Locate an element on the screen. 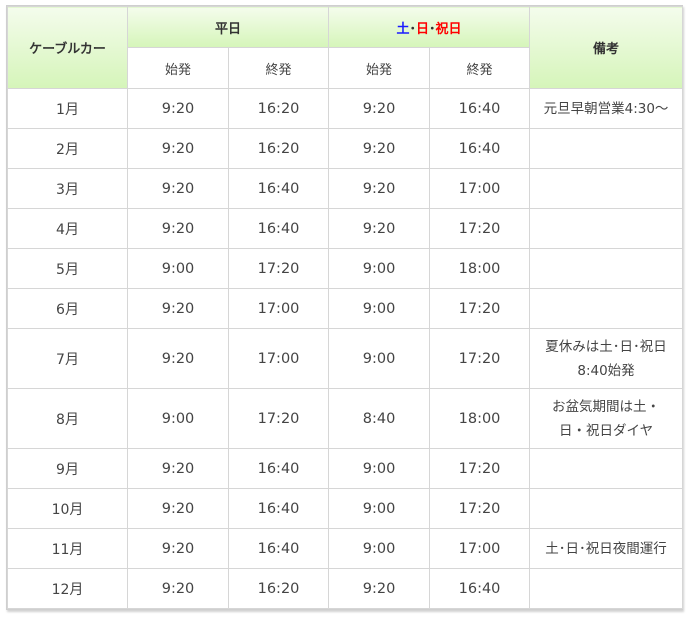 The image size is (690, 620). month-cell: 7月 is located at coordinates (67, 358).